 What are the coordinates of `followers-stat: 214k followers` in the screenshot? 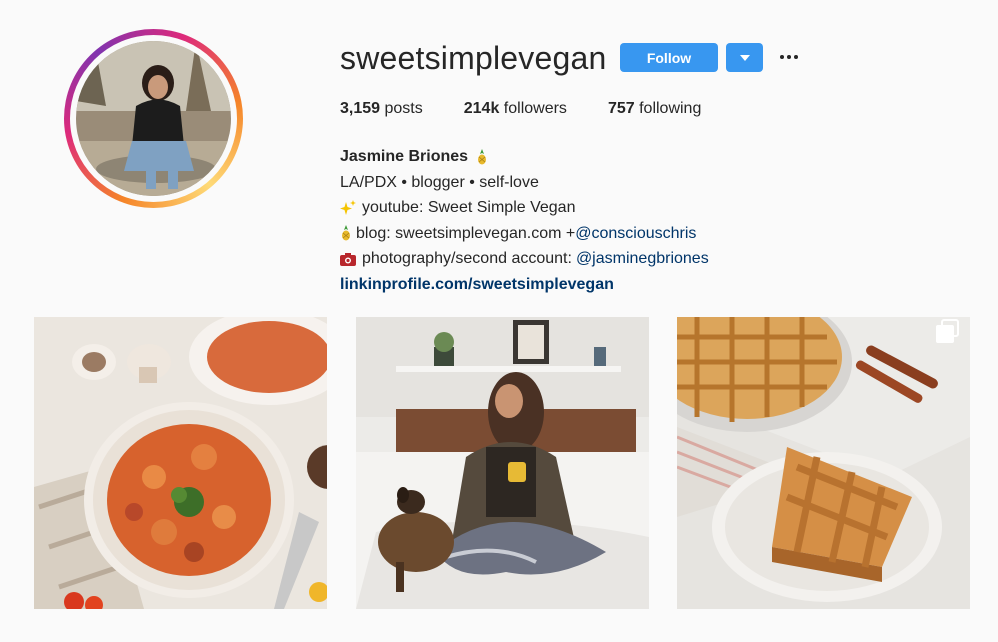 It's located at (515, 109).